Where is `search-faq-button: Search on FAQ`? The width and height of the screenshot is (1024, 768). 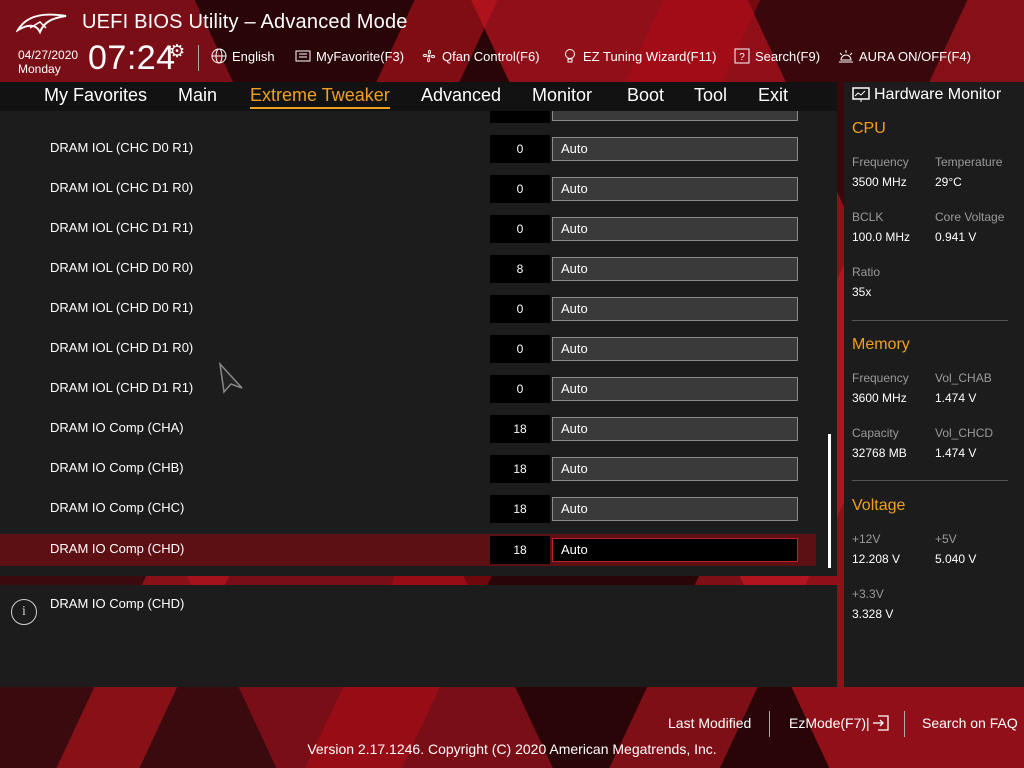
search-faq-button: Search on FAQ is located at coordinates (970, 723).